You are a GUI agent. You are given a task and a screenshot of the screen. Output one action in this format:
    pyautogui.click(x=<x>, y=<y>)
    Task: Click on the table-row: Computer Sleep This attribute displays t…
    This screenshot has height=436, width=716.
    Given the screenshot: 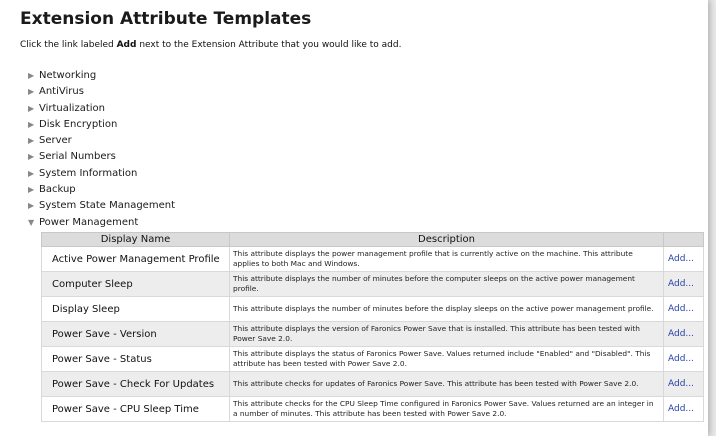 What is the action you would take?
    pyautogui.click(x=372, y=284)
    